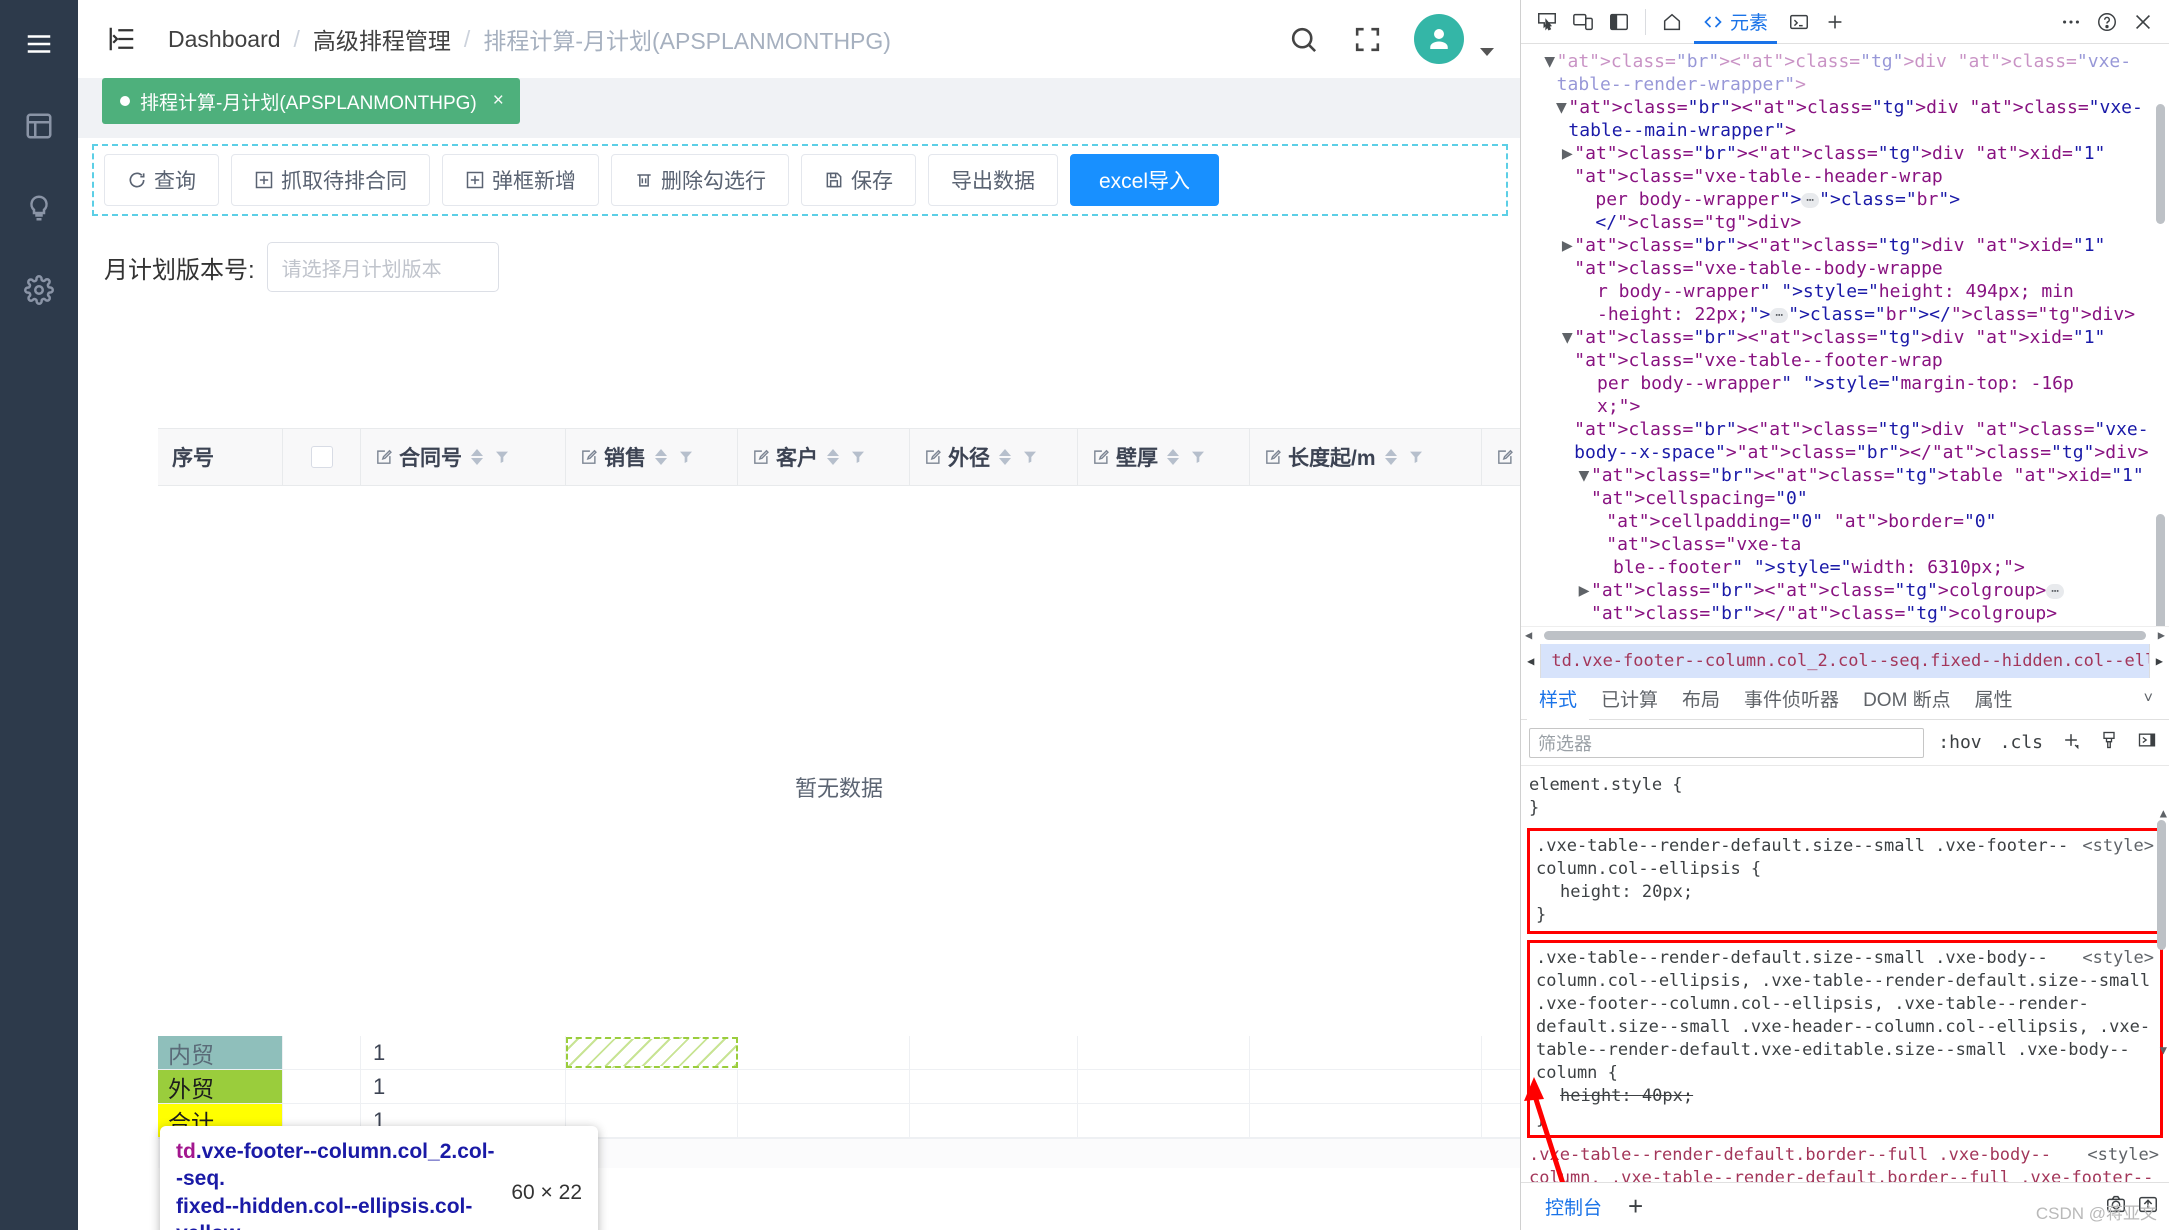 Image resolution: width=2169 pixels, height=1230 pixels. What do you see at coordinates (2161, 634) in the screenshot?
I see `scroll-right-icon: ▶` at bounding box center [2161, 634].